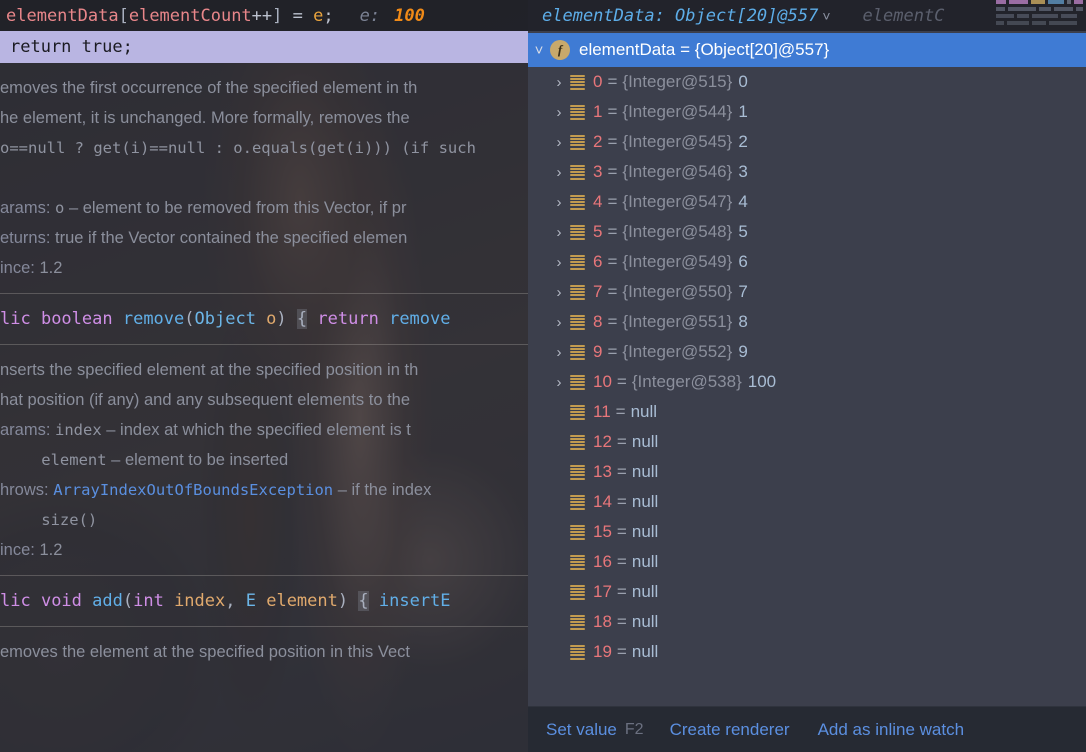 This screenshot has width=1086, height=752. What do you see at coordinates (20, 319) in the screenshot?
I see `code-token: lic` at bounding box center [20, 319].